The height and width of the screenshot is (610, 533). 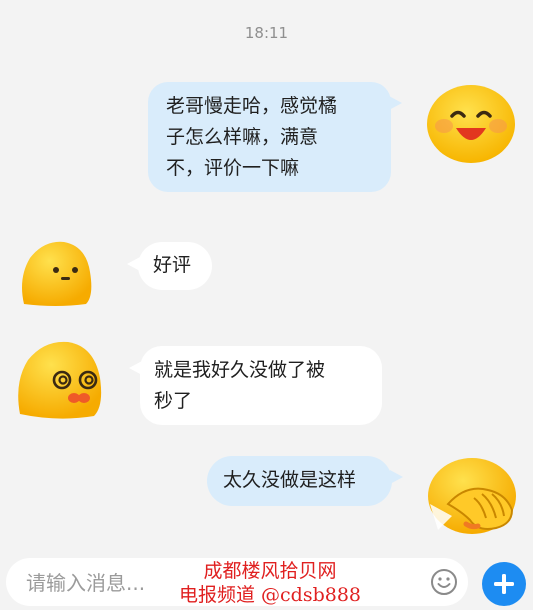 I want to click on incoming-message-bubble: 好评, so click(x=169, y=266).